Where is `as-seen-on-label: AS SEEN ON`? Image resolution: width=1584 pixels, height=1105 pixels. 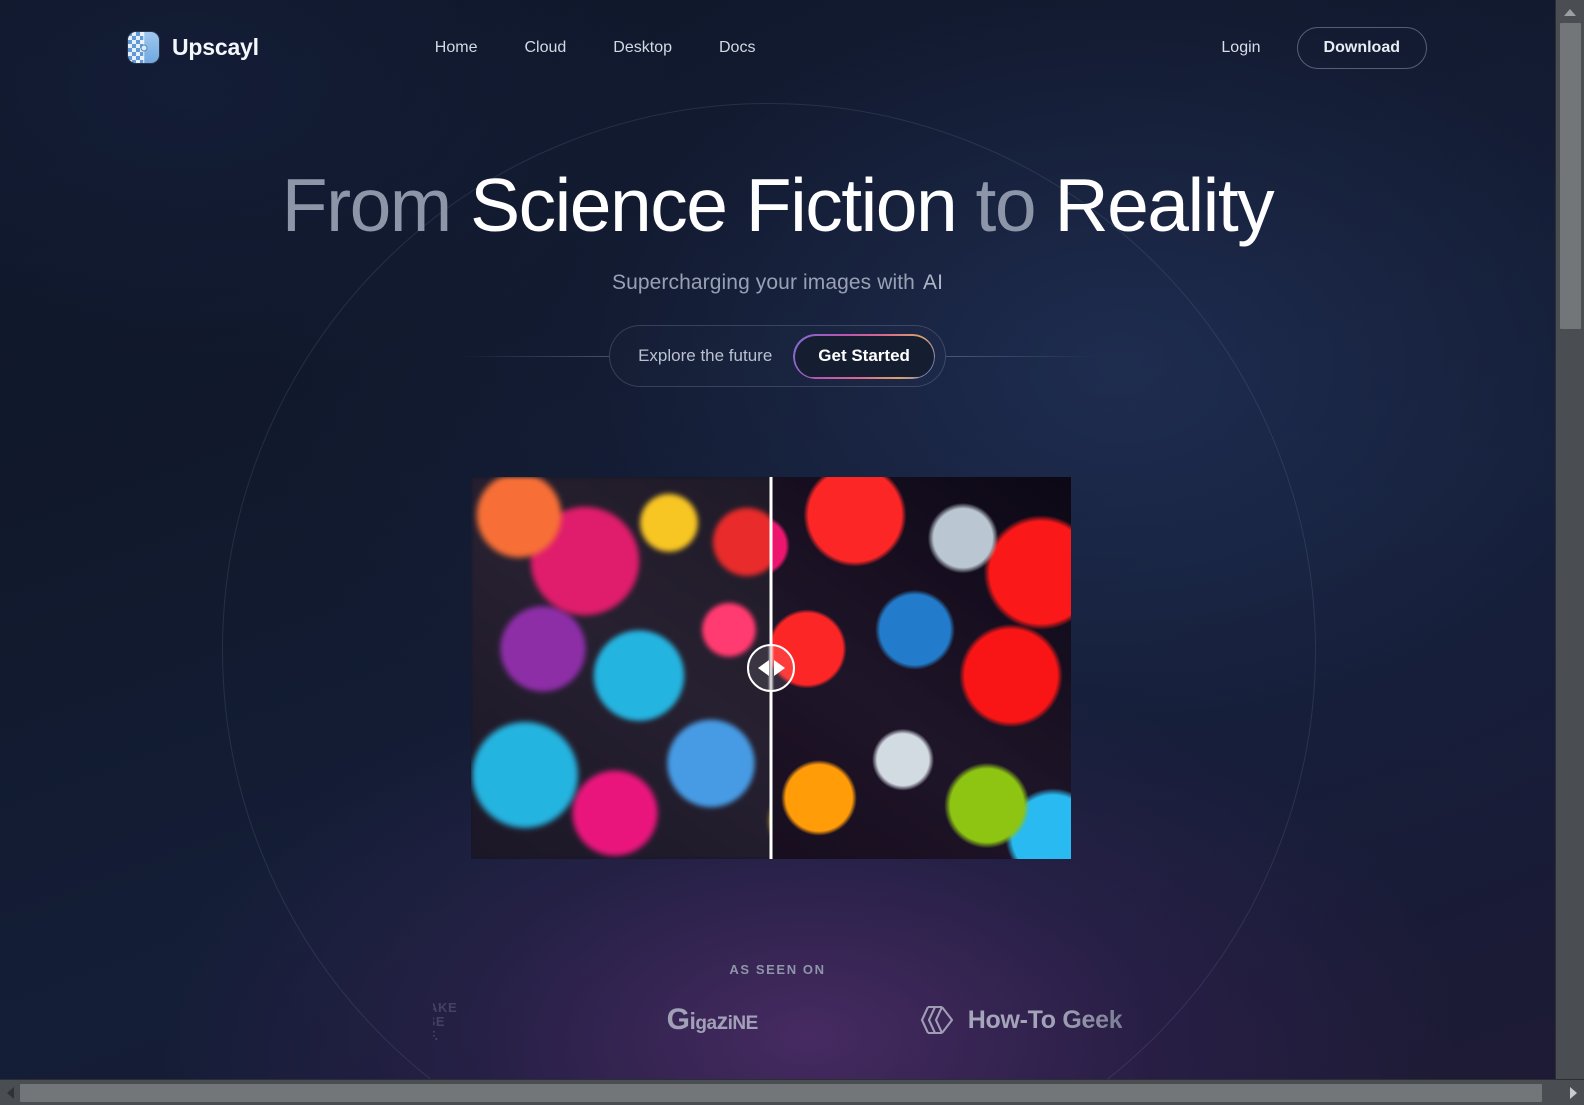 as-seen-on-label: AS SEEN ON is located at coordinates (777, 969).